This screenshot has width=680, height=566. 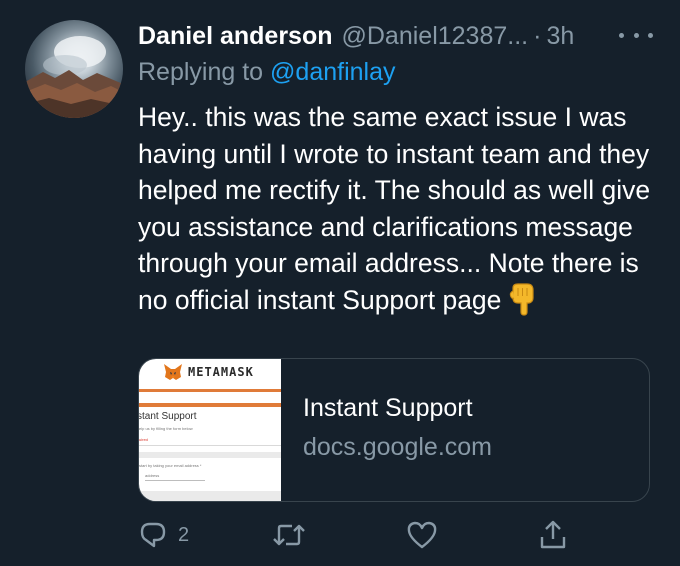 I want to click on tweet-header: Daniel anderson @Daniel12387... · 3h, so click(x=398, y=36).